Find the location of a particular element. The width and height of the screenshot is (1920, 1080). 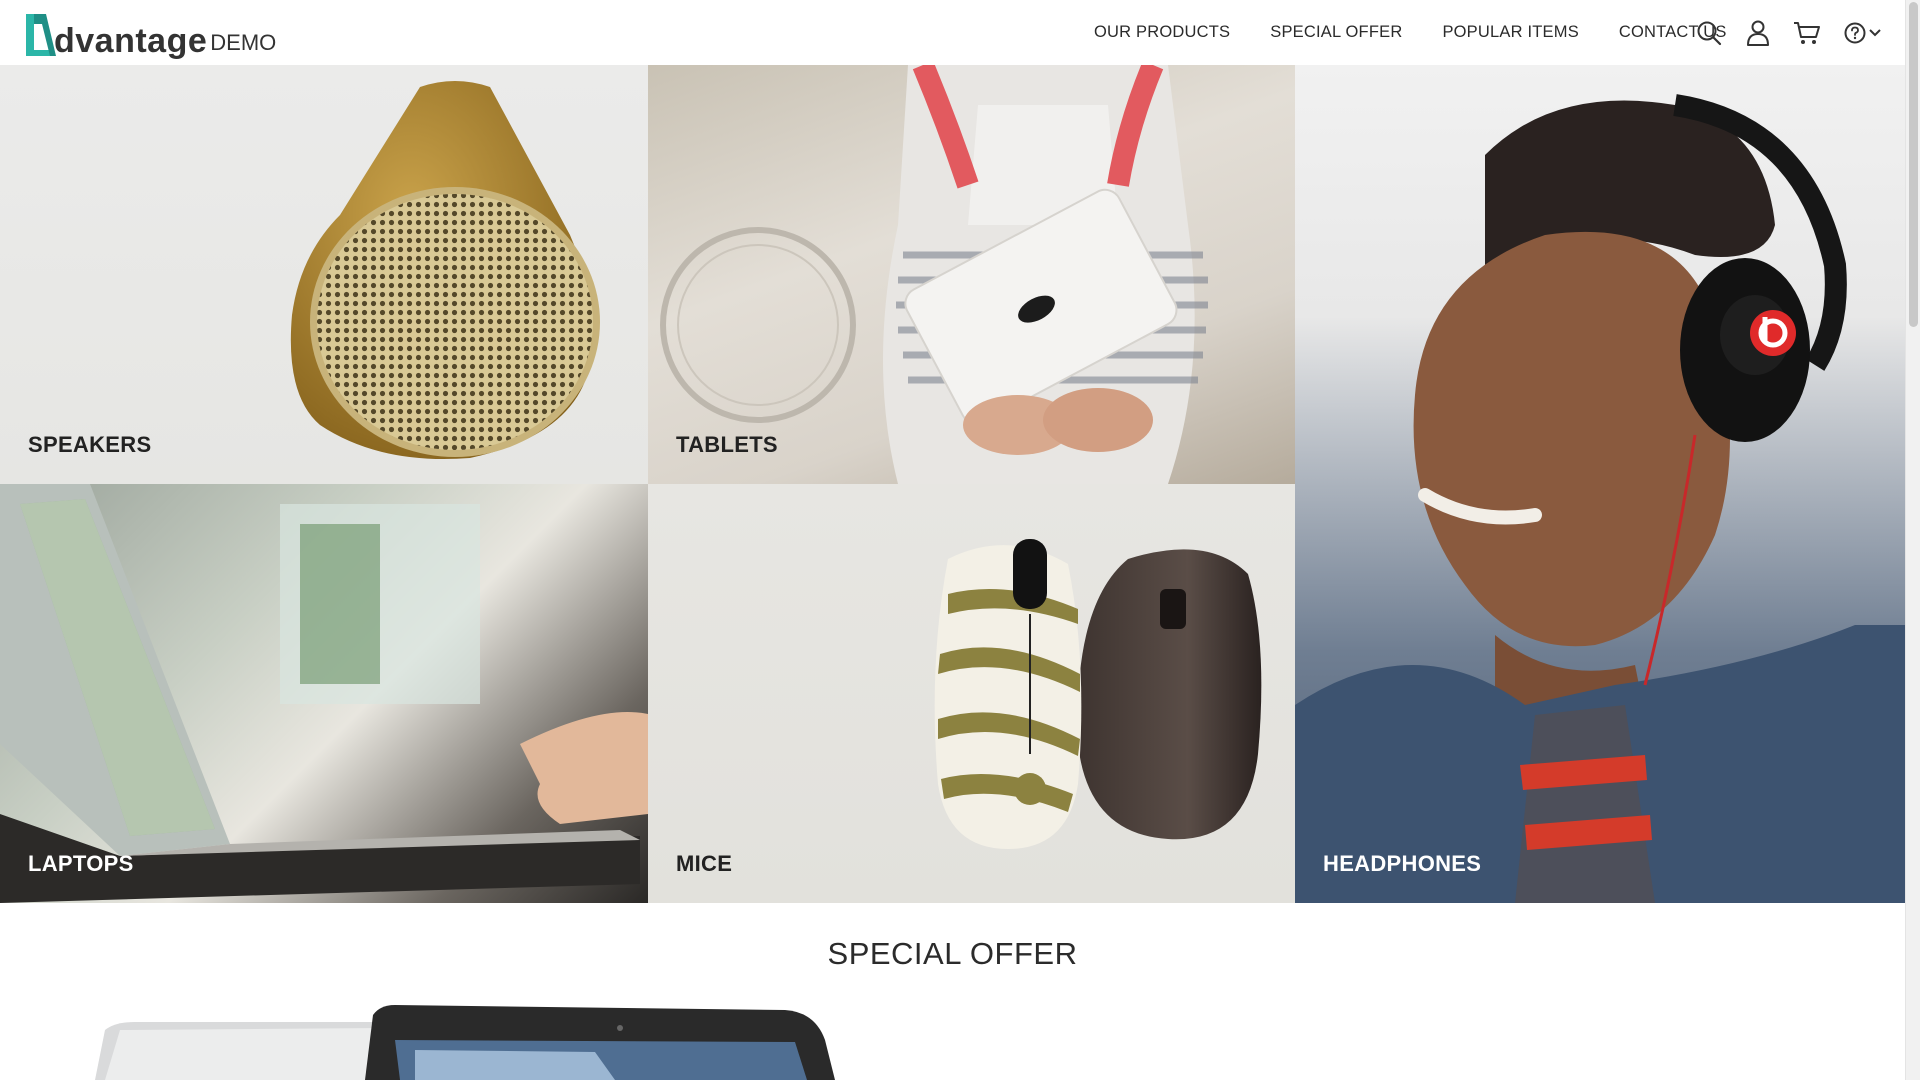

help-icon is located at coordinates (1854, 32).